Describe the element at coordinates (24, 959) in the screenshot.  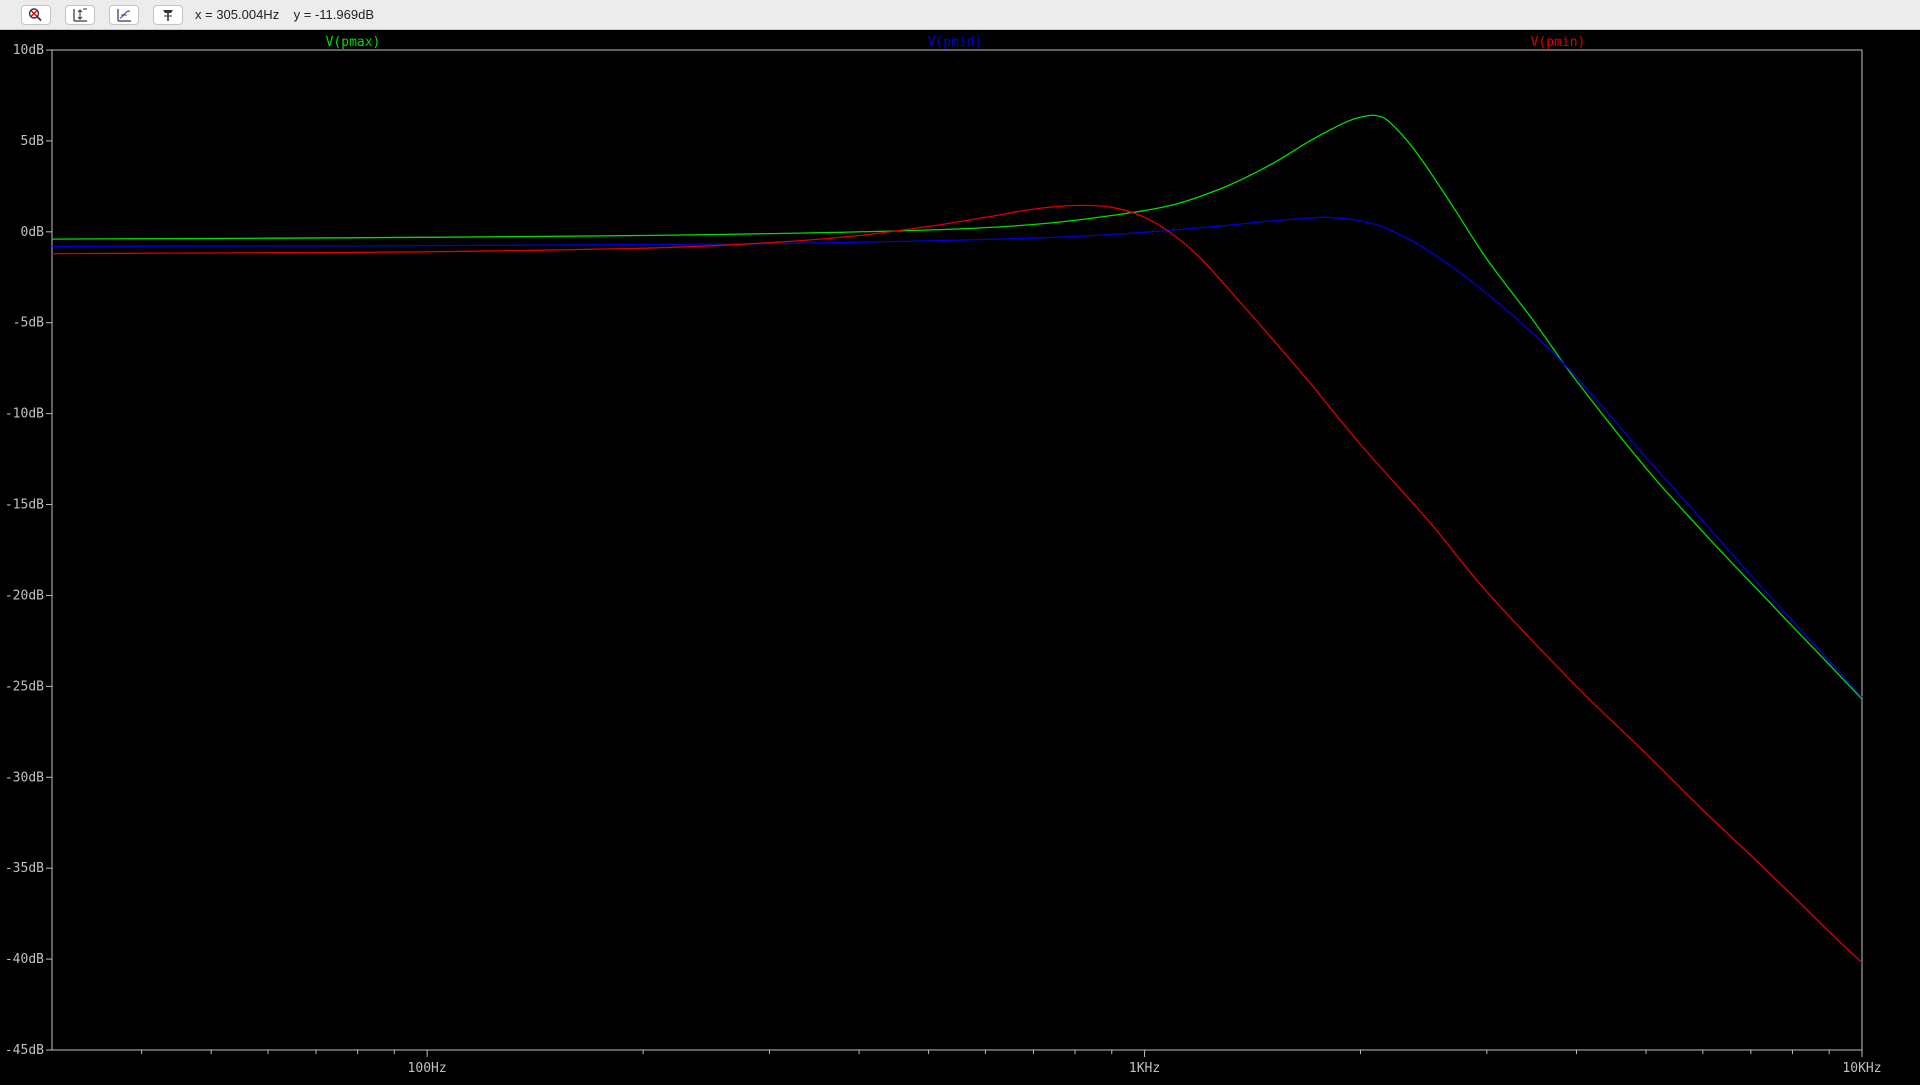
I see `y-tick-label: -40dB` at that location.